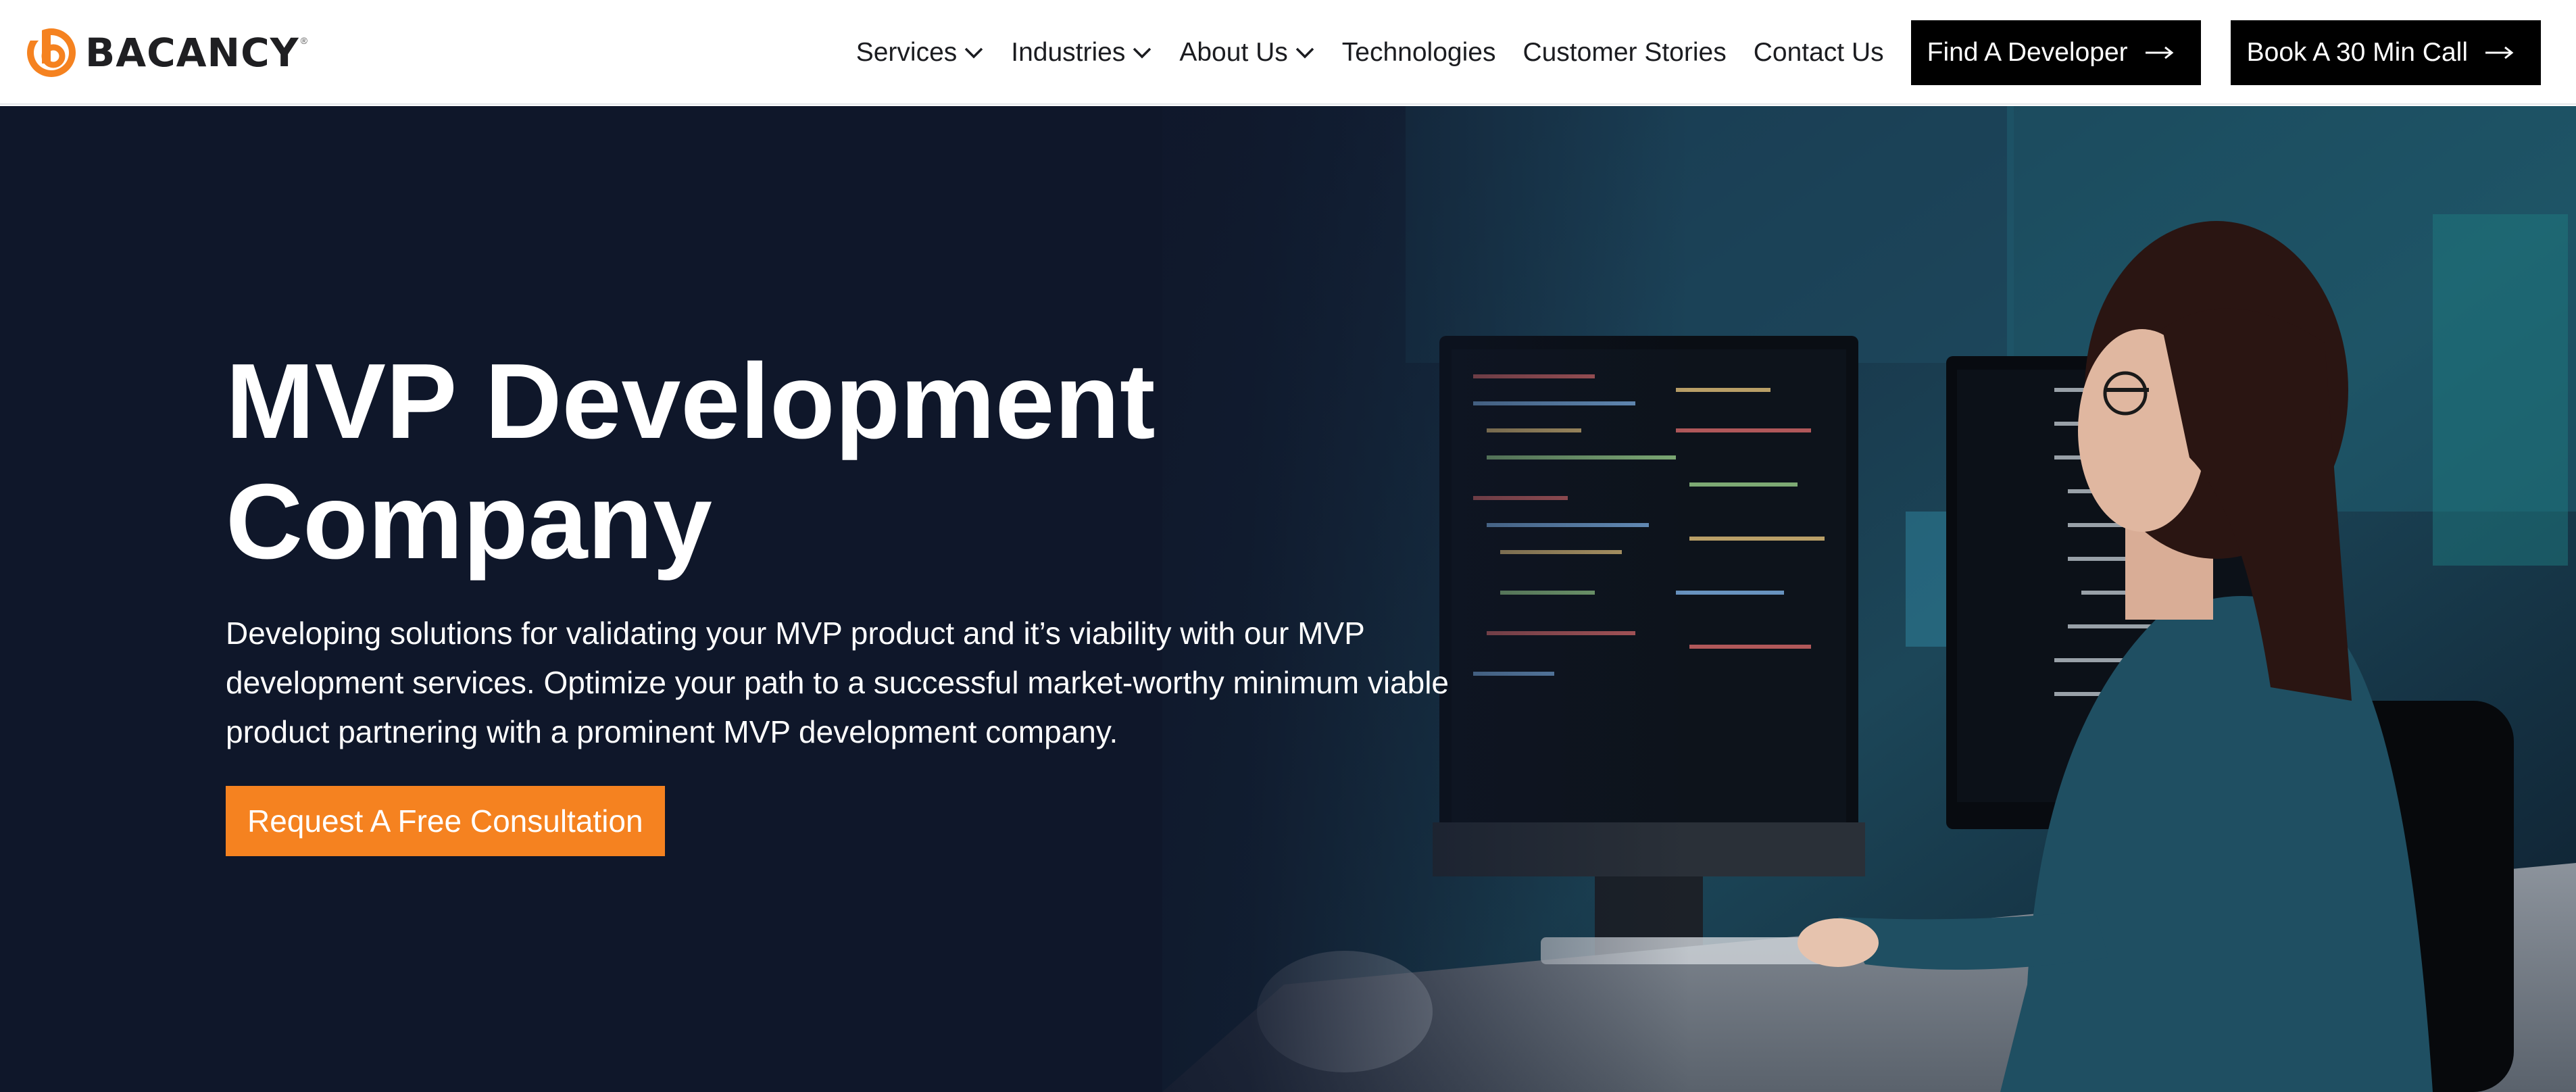 The width and height of the screenshot is (2576, 1092). I want to click on nav-item-label: Customer Stories, so click(1624, 52).